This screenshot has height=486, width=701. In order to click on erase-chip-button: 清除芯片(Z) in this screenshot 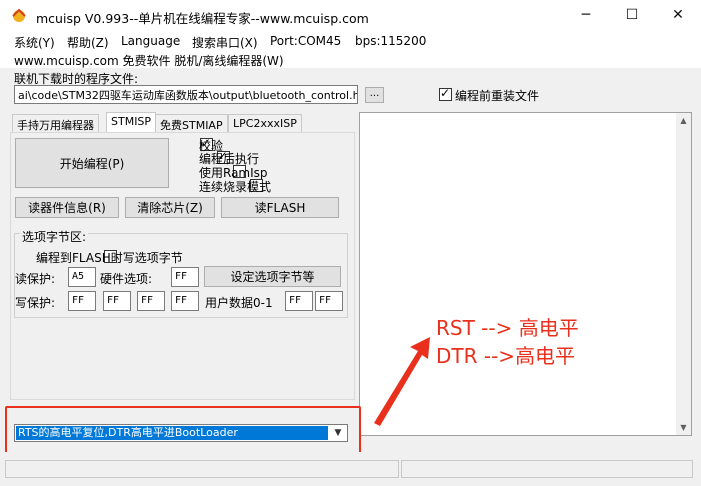, I will do `click(170, 207)`.